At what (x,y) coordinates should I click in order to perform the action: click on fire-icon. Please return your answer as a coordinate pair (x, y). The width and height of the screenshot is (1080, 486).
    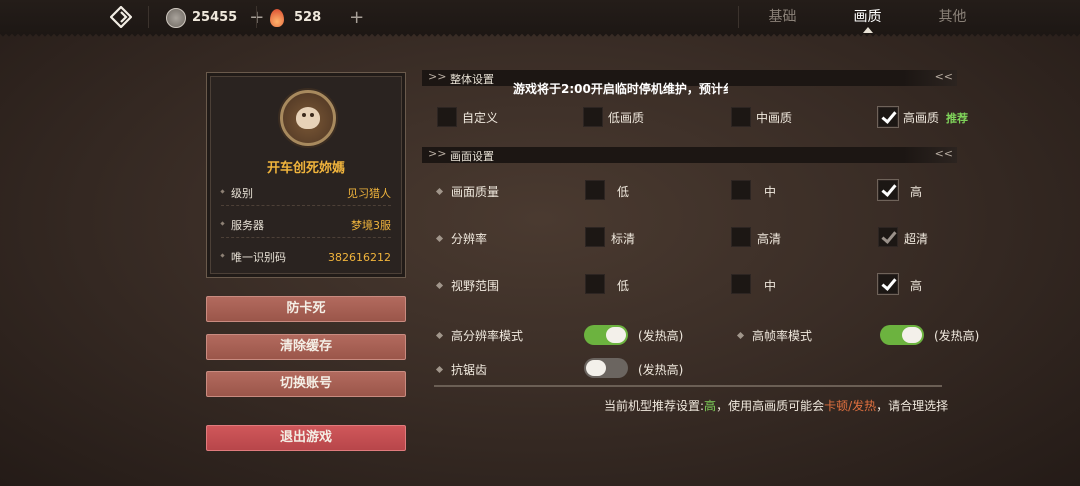
    Looking at the image, I should click on (277, 17).